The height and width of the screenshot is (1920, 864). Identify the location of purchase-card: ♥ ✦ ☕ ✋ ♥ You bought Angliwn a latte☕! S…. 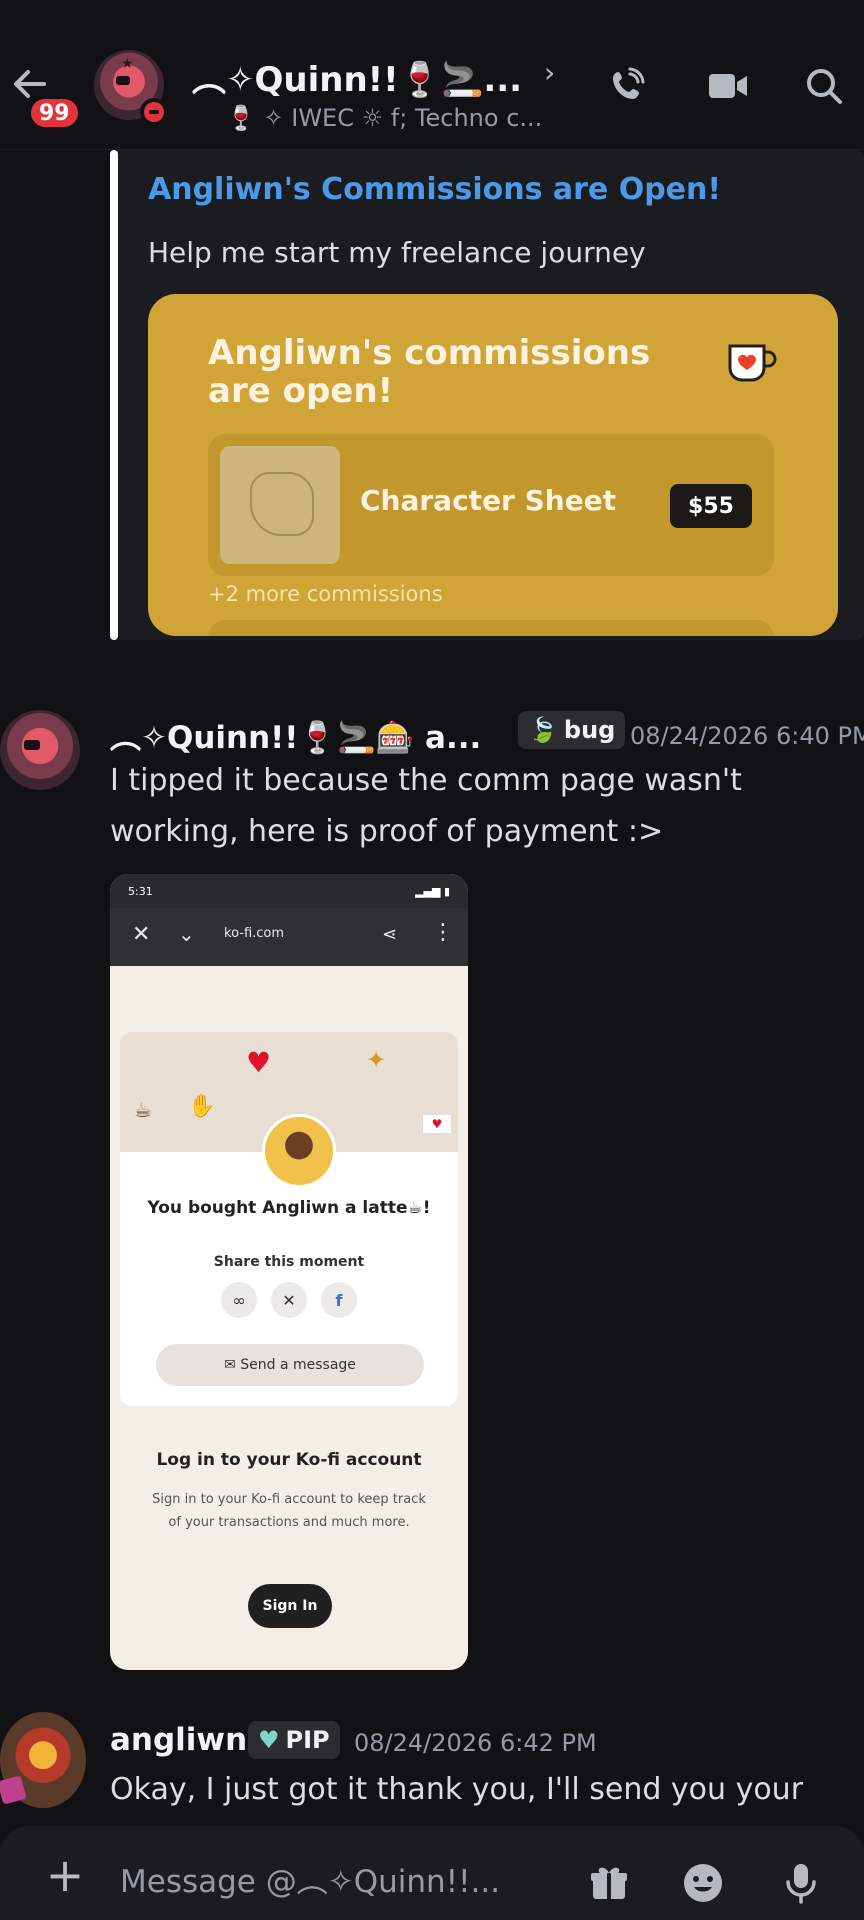
(289, 1219).